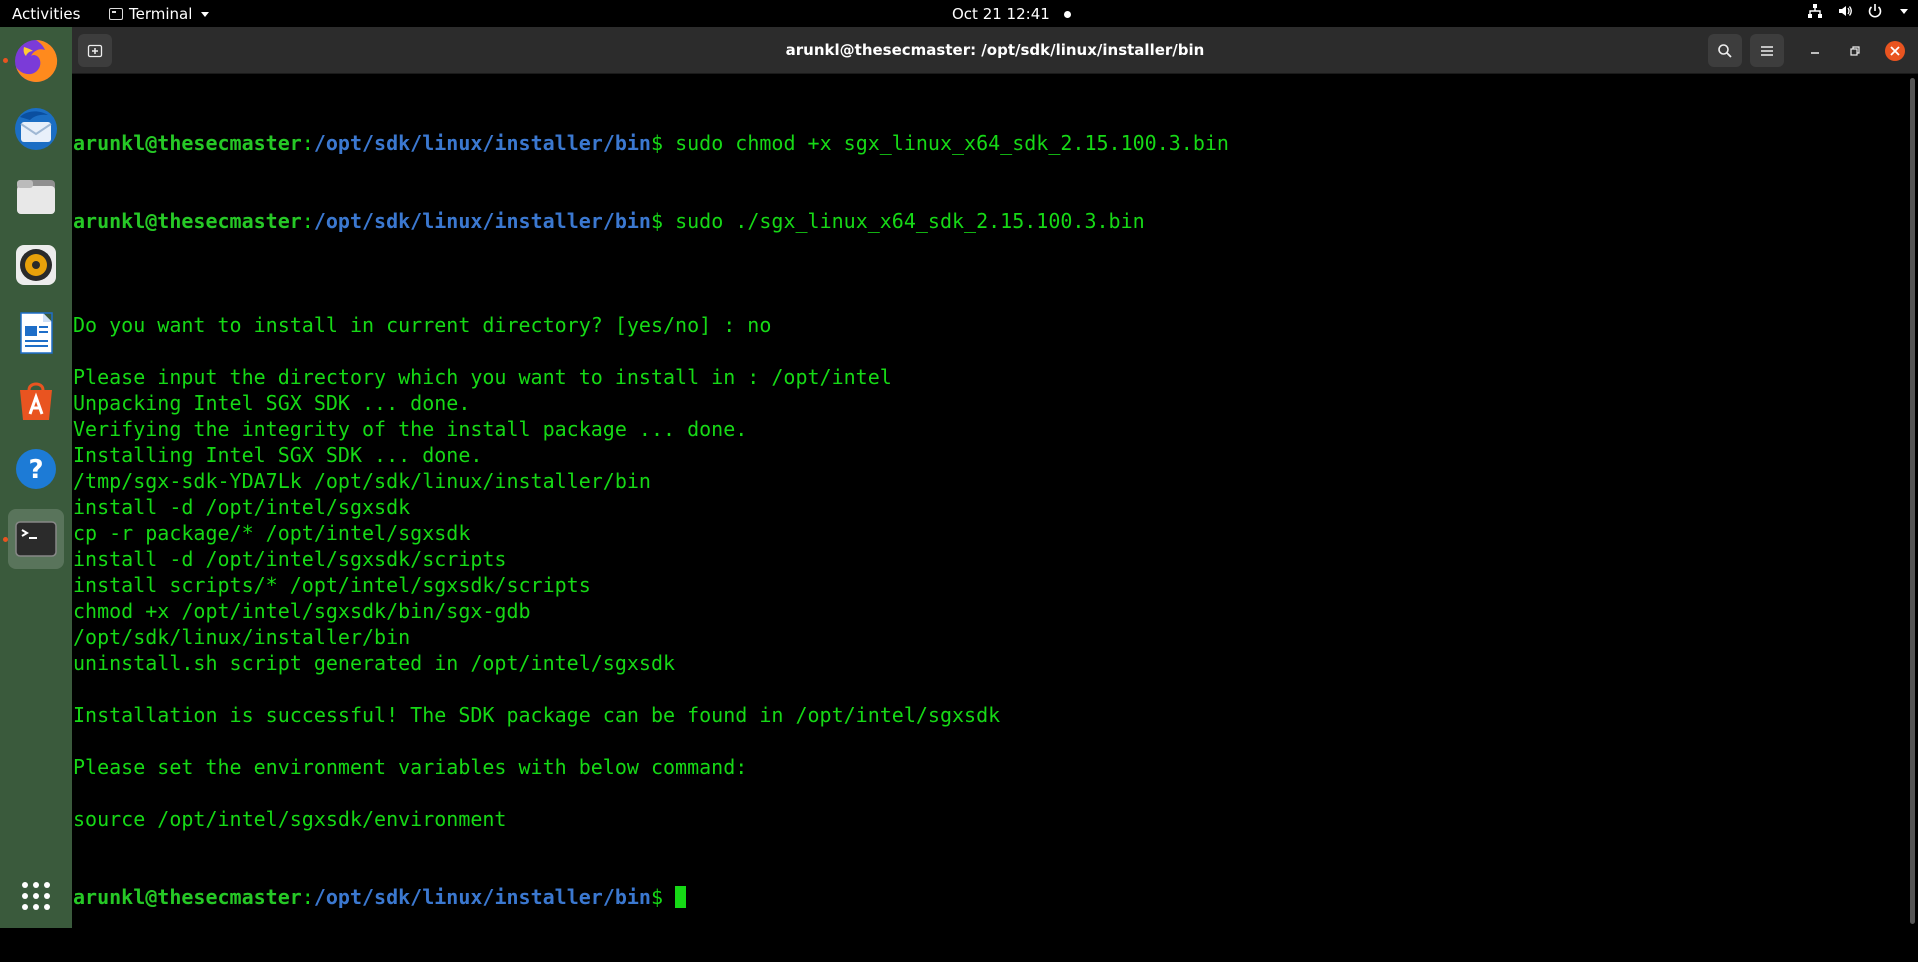 This screenshot has height=962, width=1918. I want to click on dock-rhythmbox, so click(36, 265).